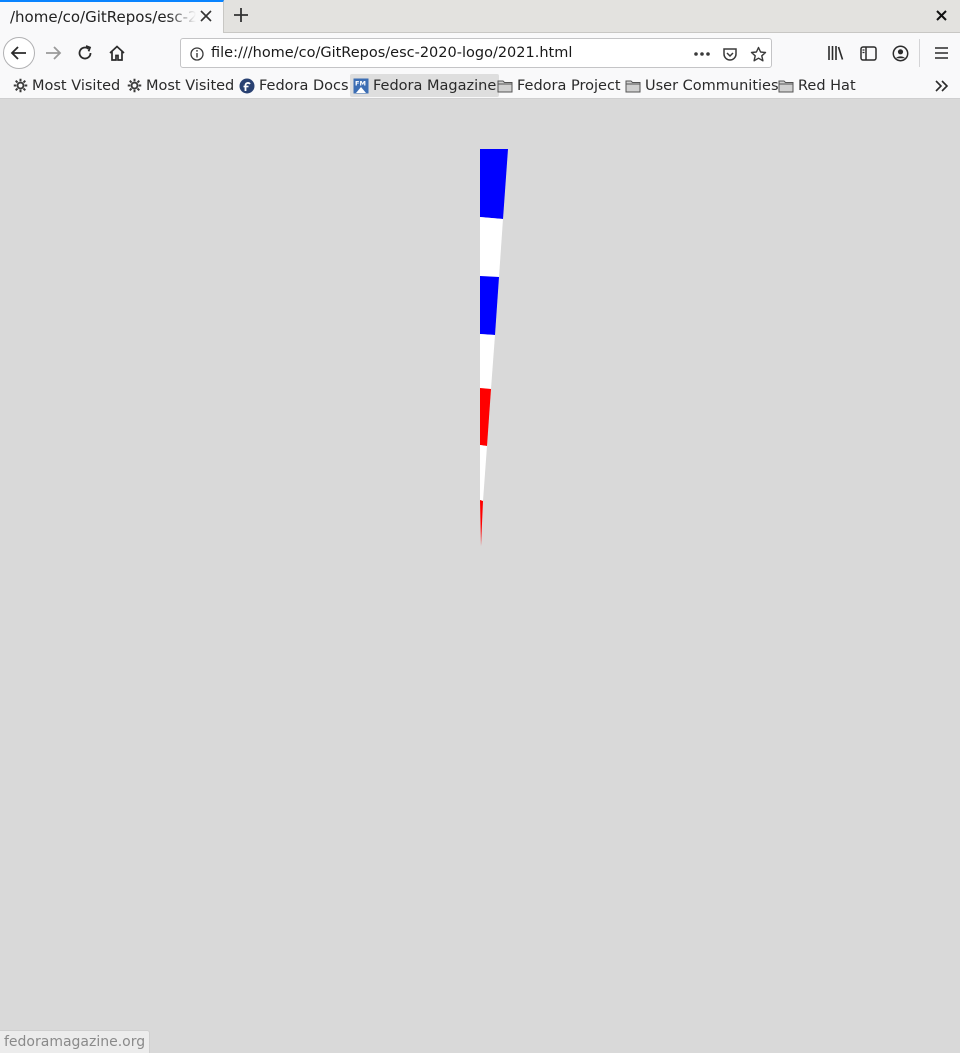 Image resolution: width=960 pixels, height=1053 pixels. What do you see at coordinates (569, 85) in the screenshot?
I see `bookmark-label: Fedora Project` at bounding box center [569, 85].